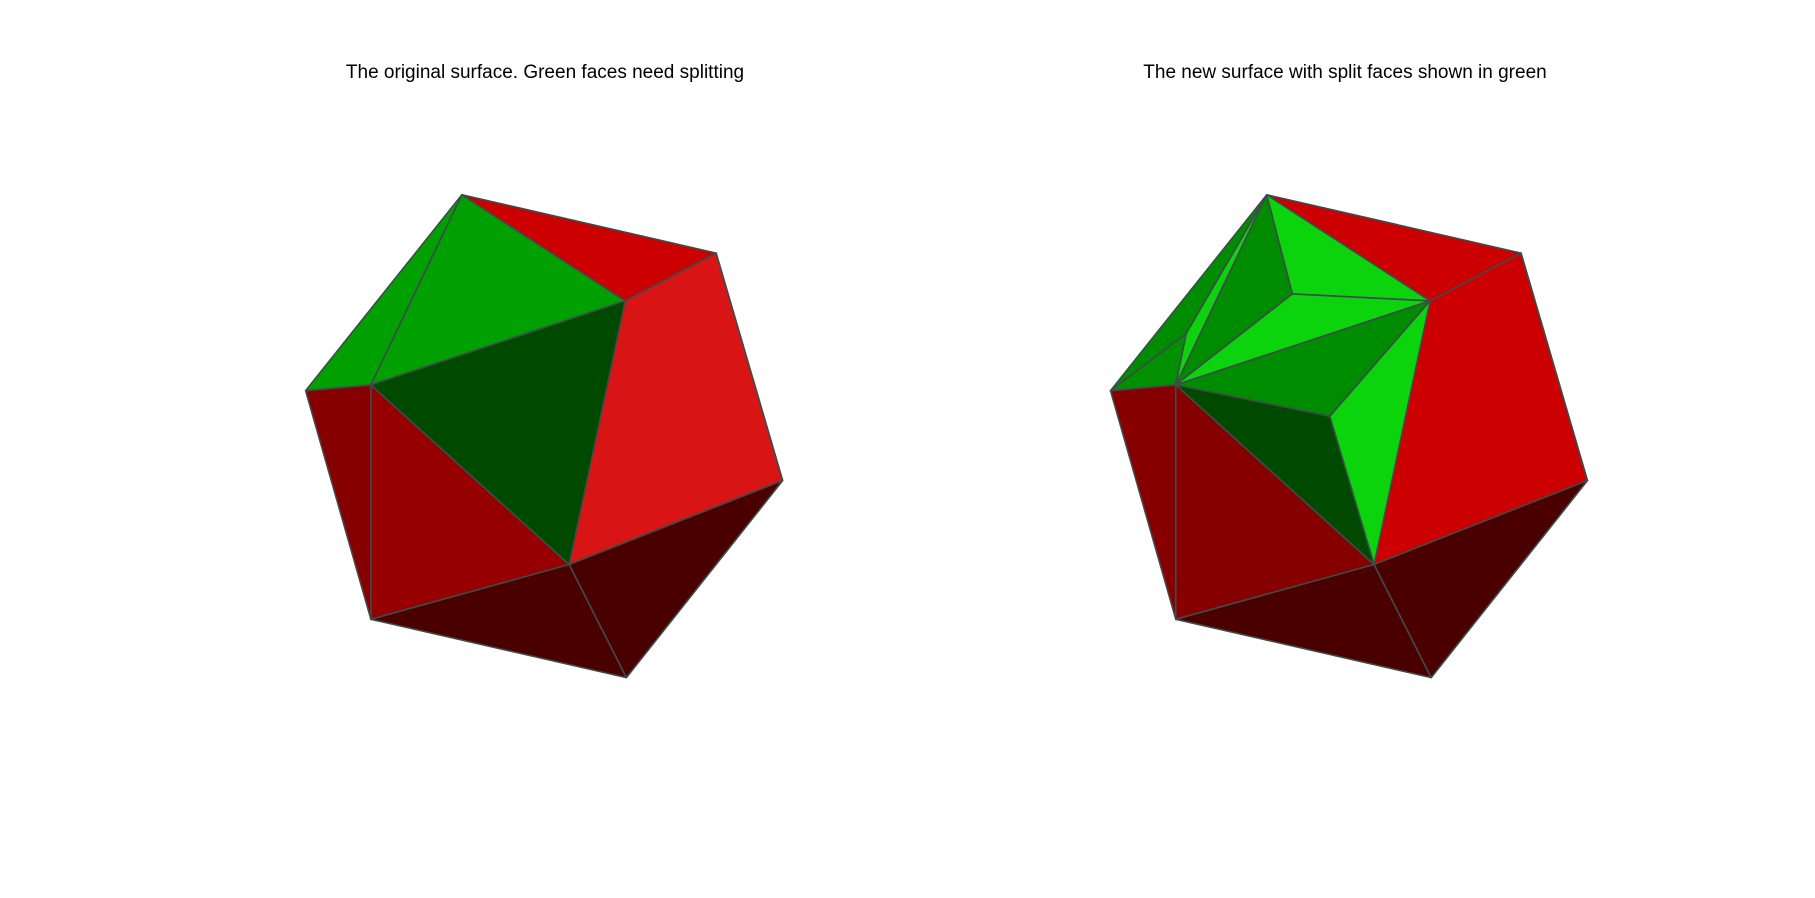 Image resolution: width=1815 pixels, height=898 pixels. Describe the element at coordinates (1349, 436) in the screenshot. I see `split-surface` at that location.